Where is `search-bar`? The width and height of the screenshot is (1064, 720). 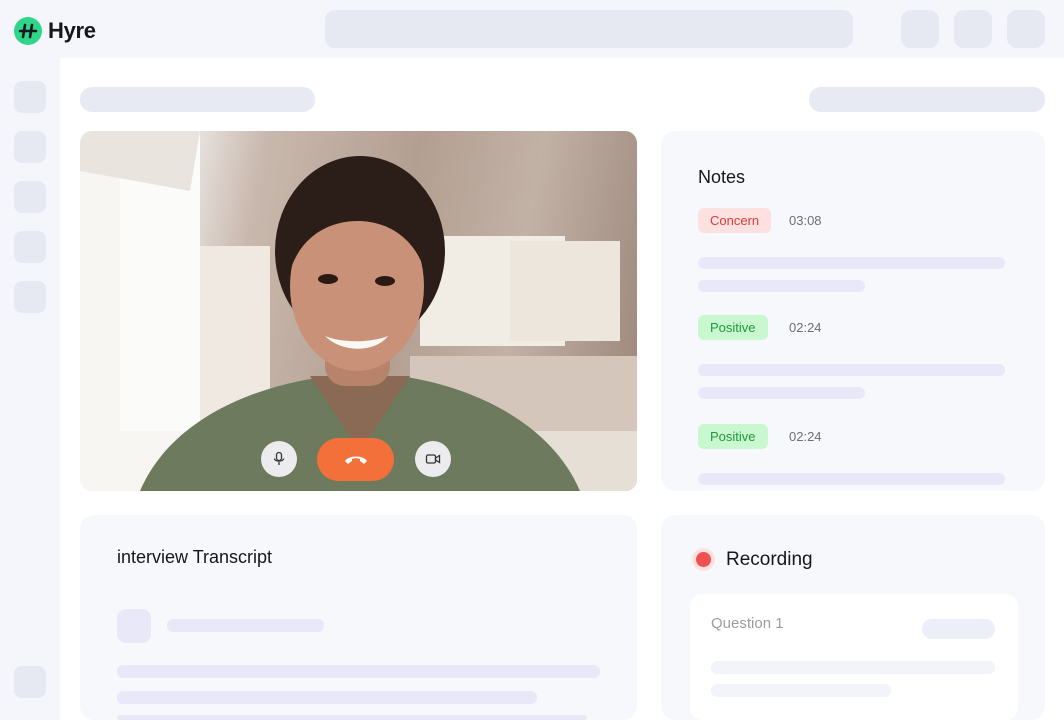 search-bar is located at coordinates (589, 29).